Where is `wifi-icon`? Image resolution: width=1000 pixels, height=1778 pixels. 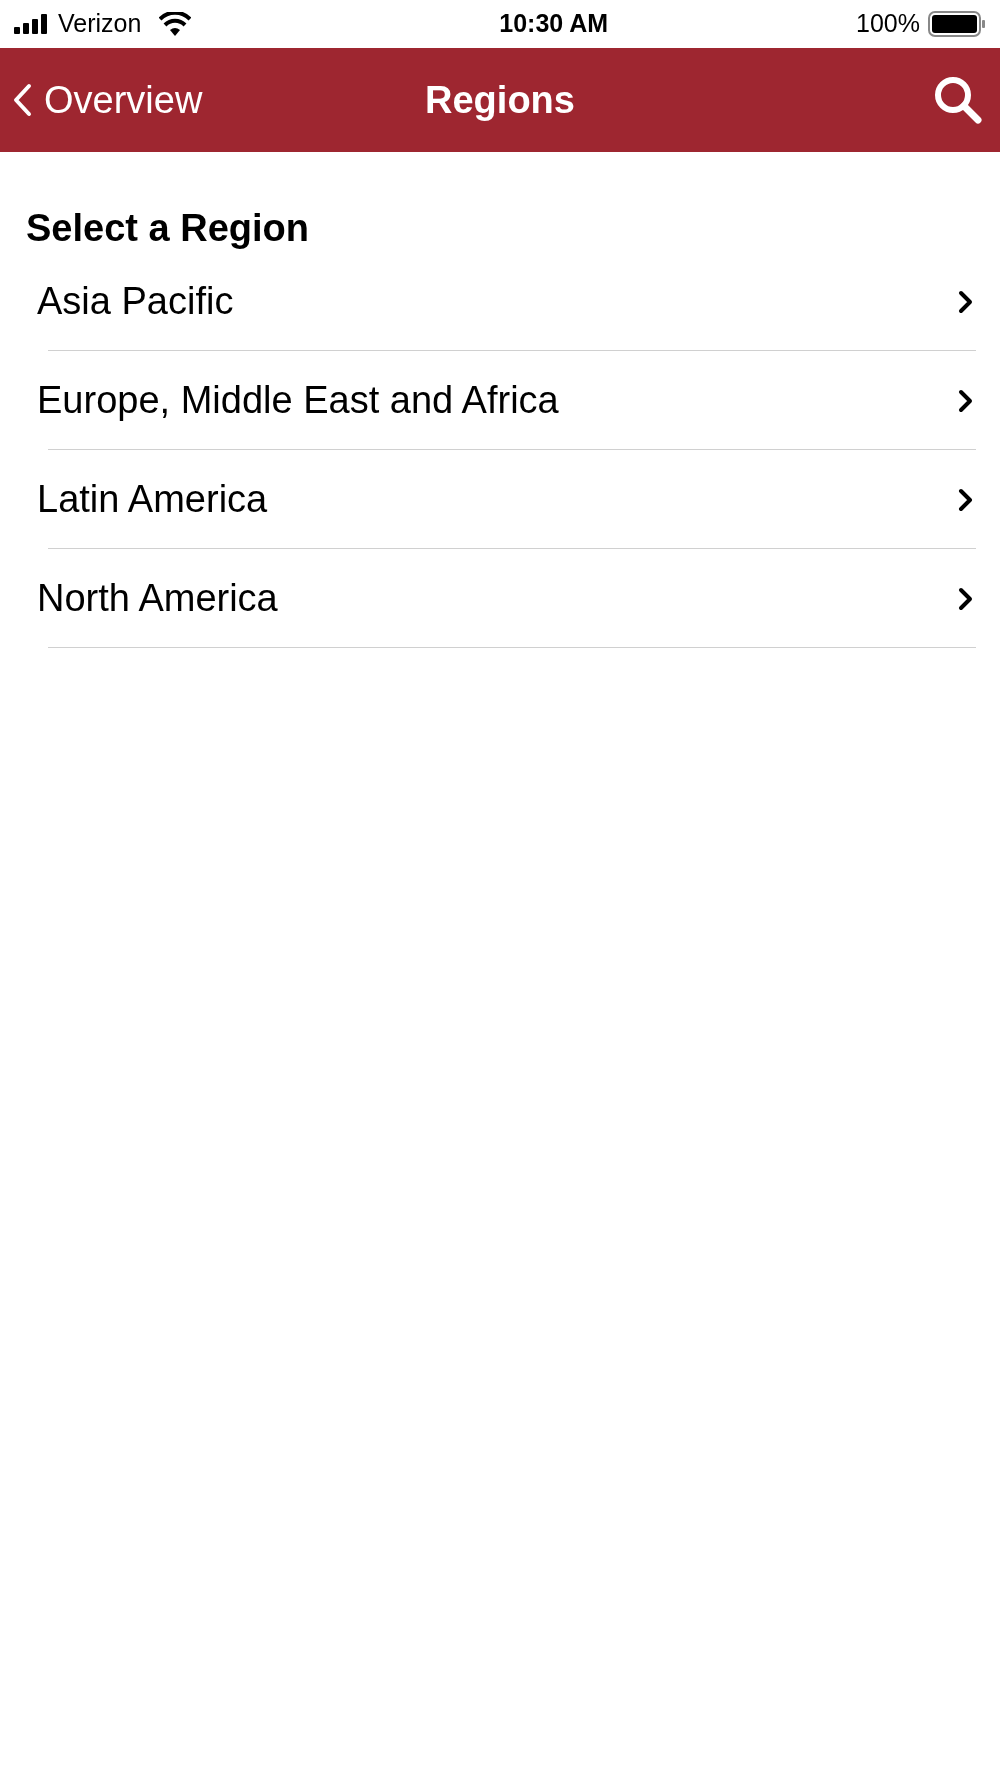 wifi-icon is located at coordinates (175, 24).